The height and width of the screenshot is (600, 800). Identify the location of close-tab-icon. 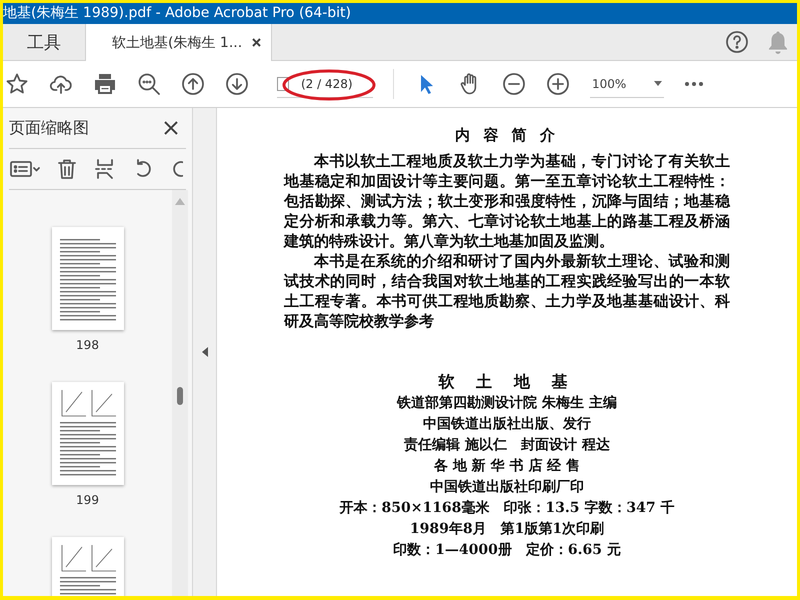
(257, 42).